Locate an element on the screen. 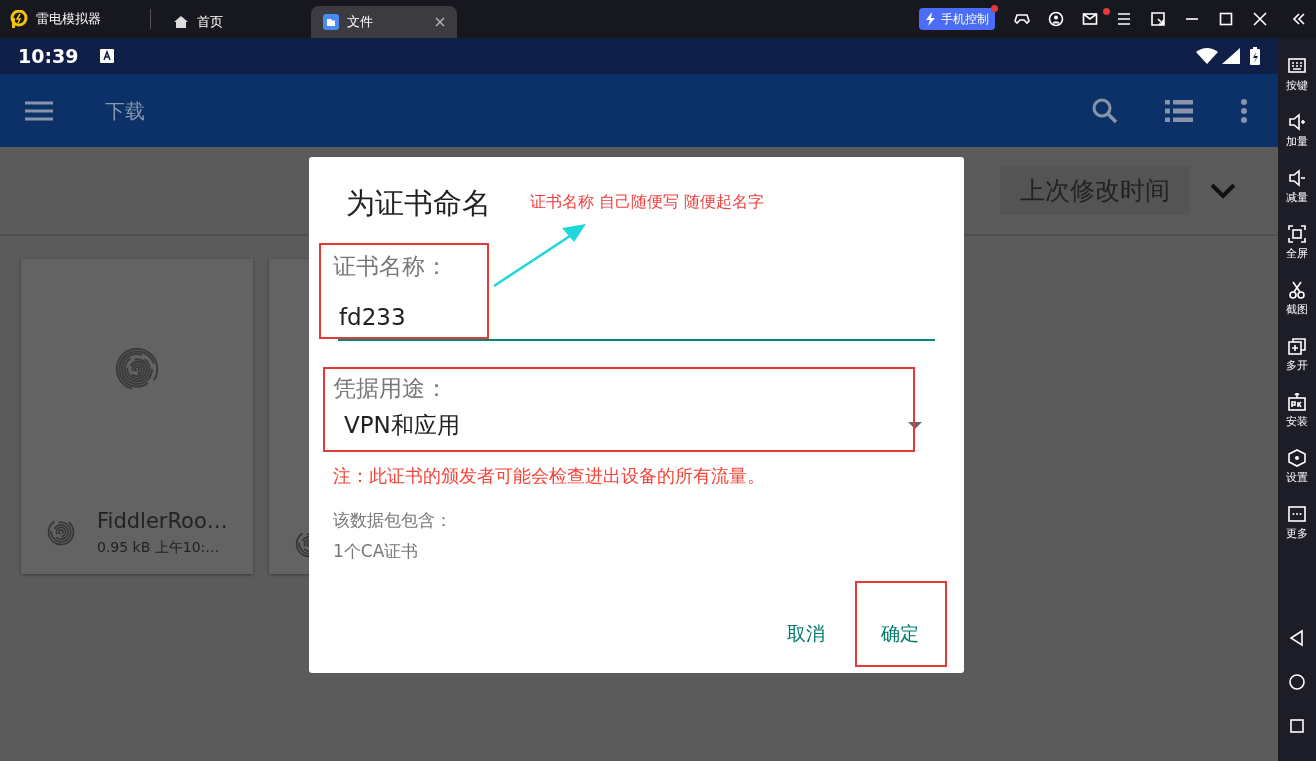 The width and height of the screenshot is (1316, 761). sidebar-button: 按键 is located at coordinates (1297, 76).